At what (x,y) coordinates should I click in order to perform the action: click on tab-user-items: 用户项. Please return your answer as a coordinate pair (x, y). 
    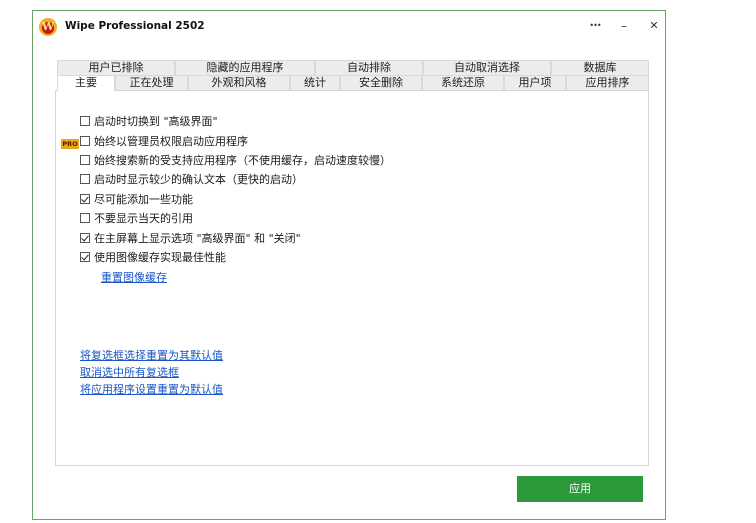
    Looking at the image, I should click on (535, 83).